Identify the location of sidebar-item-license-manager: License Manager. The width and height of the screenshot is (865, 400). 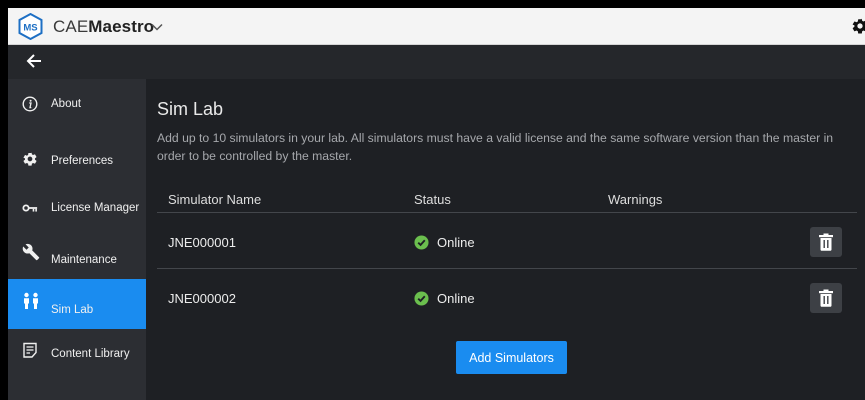
(77, 204).